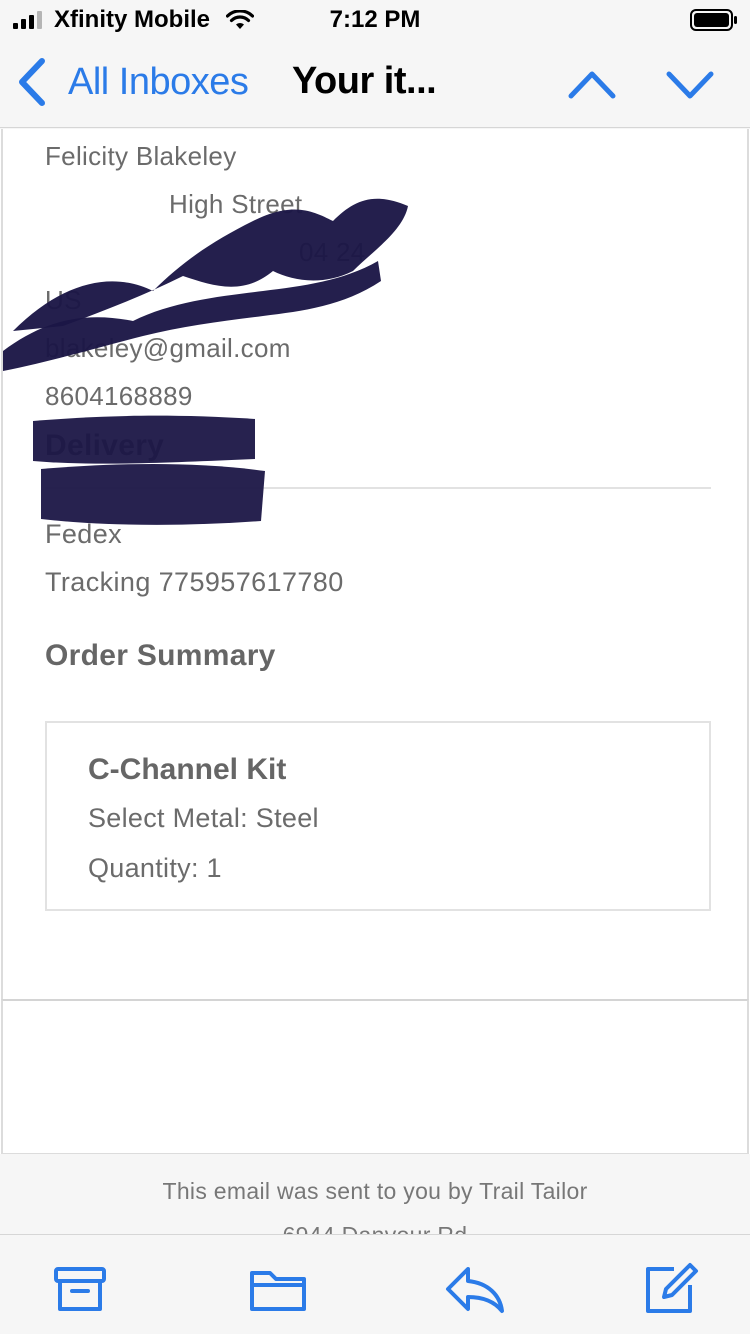 This screenshot has width=750, height=1334. I want to click on battery-icon, so click(713, 20).